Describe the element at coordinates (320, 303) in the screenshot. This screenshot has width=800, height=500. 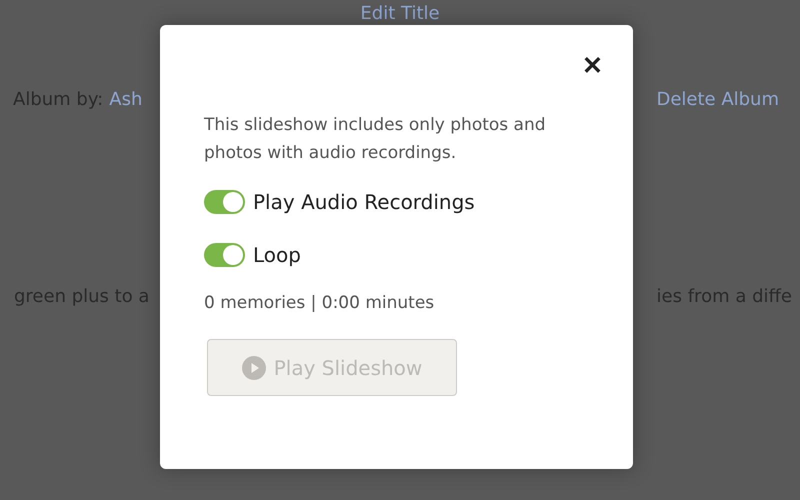
I see `stats-text: 0 memories | 0:00 minutes` at that location.